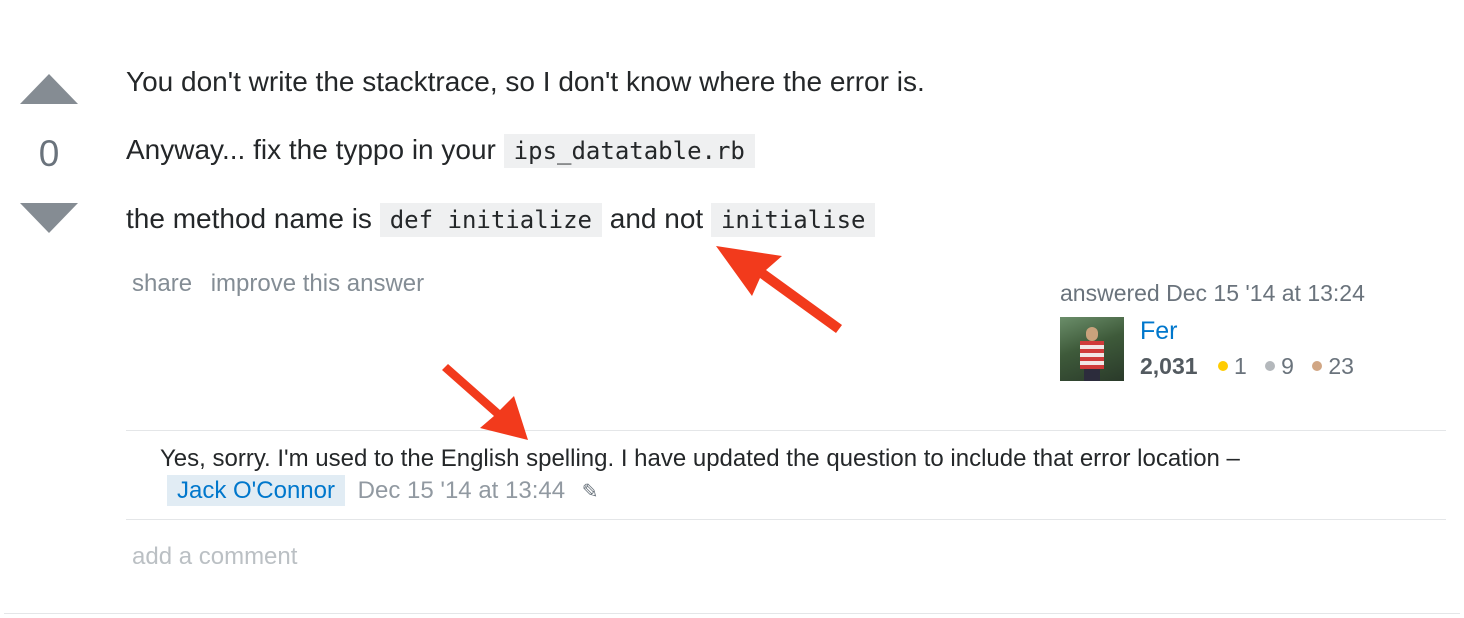  I want to click on annotation-arrows, so click(642, 343).